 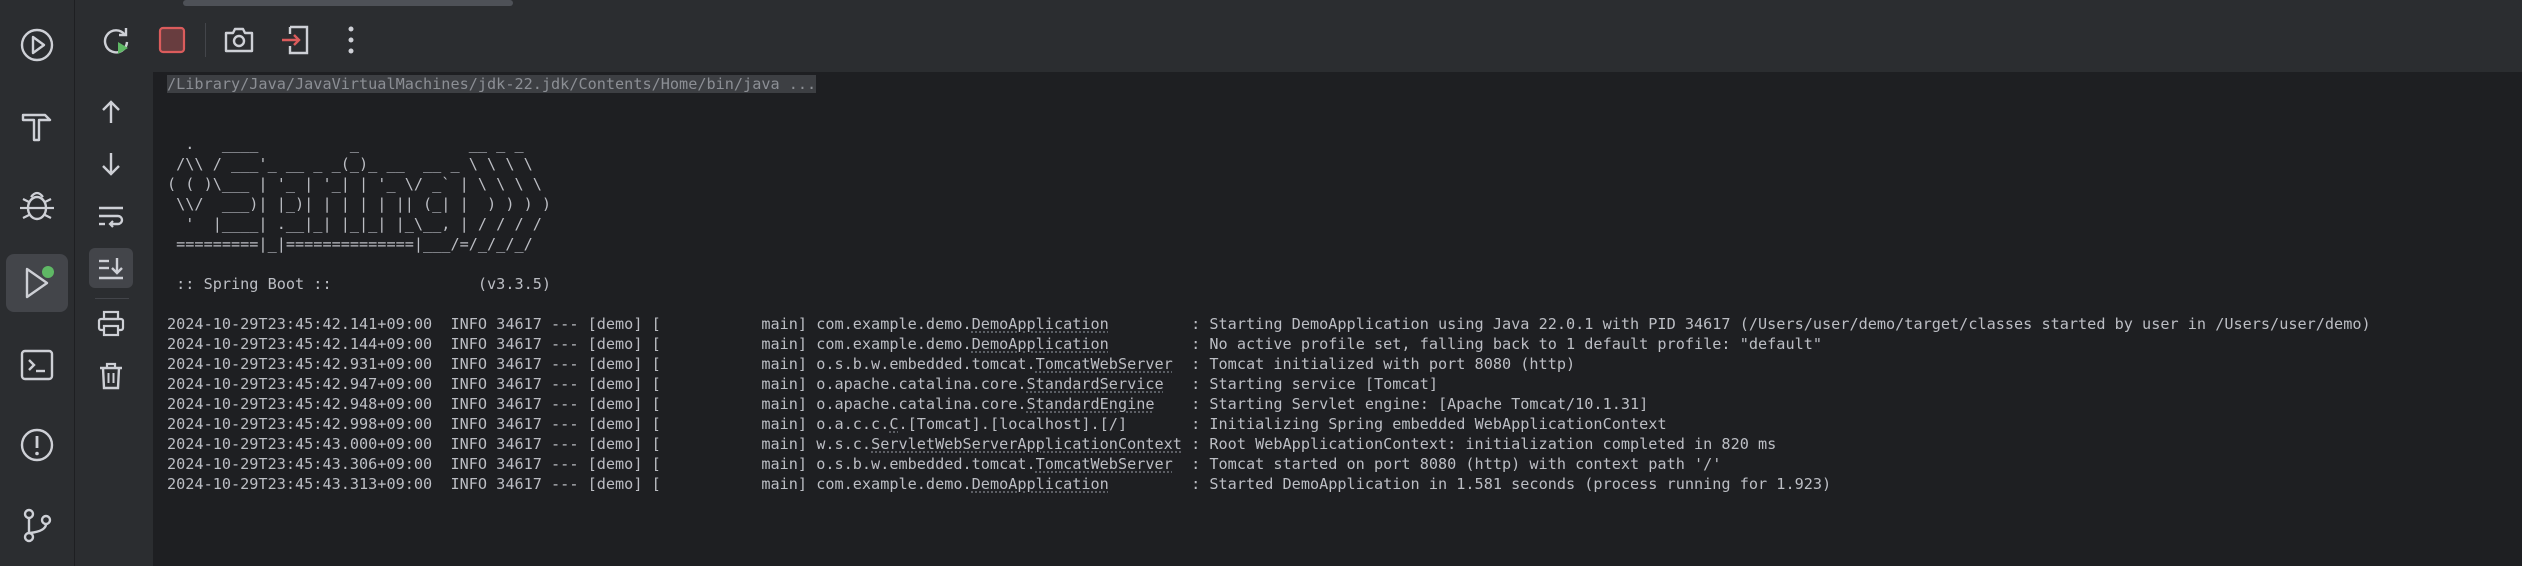 I want to click on scrollbar-thumb, so click(x=348, y=3).